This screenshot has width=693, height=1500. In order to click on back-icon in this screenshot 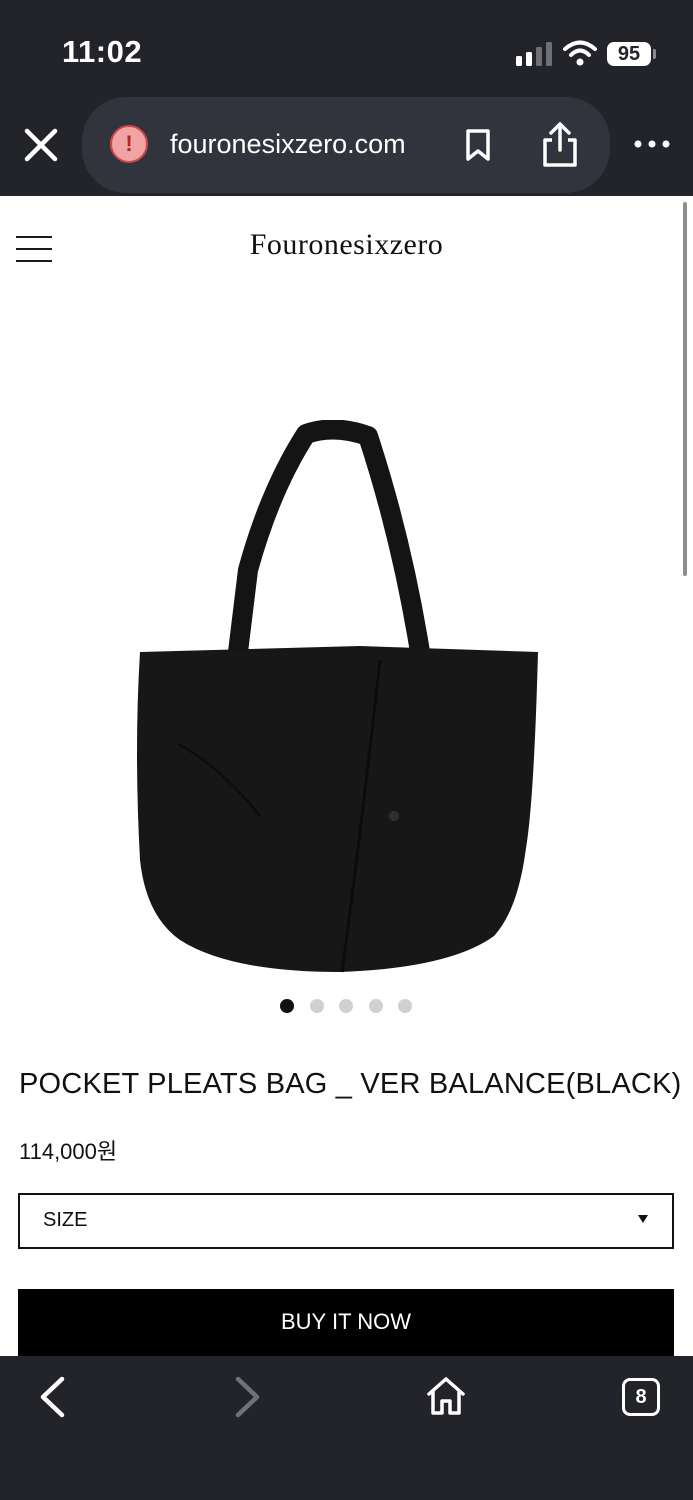, I will do `click(52, 1397)`.